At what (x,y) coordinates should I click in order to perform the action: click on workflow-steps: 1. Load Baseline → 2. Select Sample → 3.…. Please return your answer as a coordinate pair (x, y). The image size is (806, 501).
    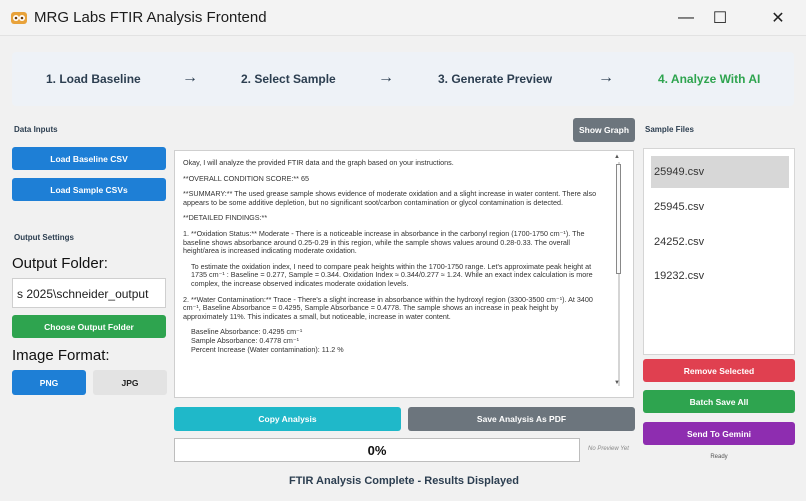
    Looking at the image, I should click on (403, 79).